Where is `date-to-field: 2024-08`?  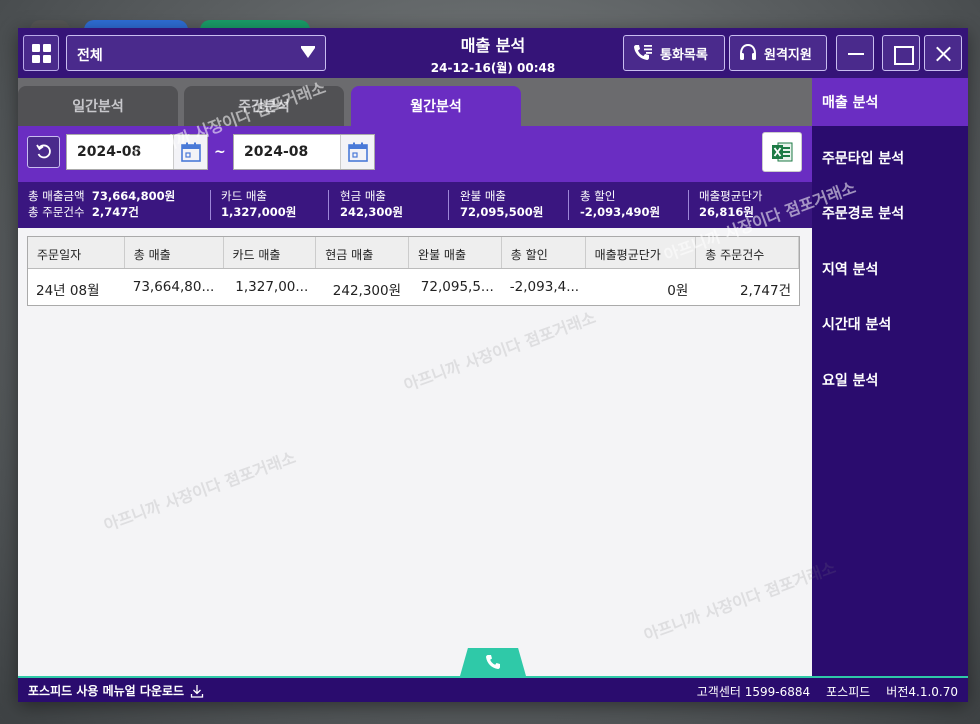 date-to-field: 2024-08 is located at coordinates (304, 152).